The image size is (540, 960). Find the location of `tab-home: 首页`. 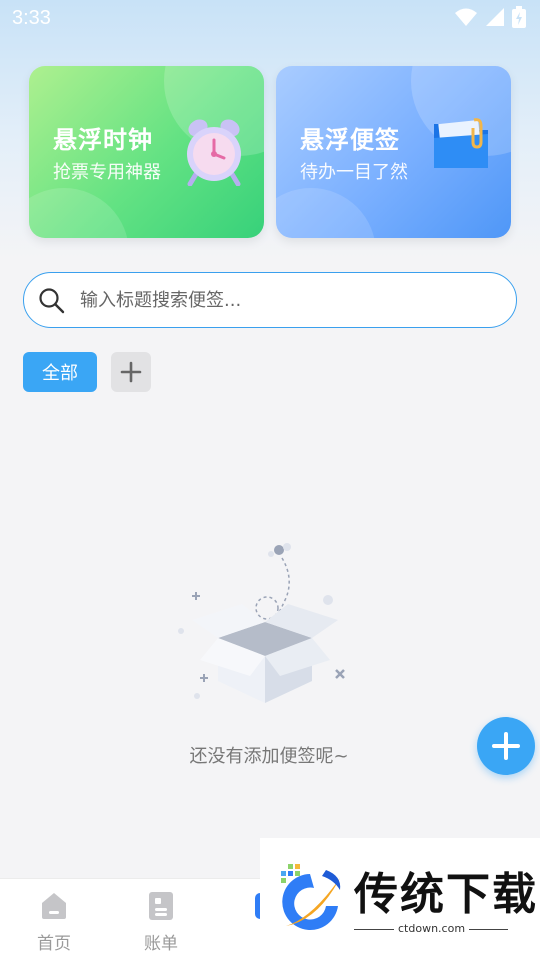

tab-home: 首页 is located at coordinates (54, 922).